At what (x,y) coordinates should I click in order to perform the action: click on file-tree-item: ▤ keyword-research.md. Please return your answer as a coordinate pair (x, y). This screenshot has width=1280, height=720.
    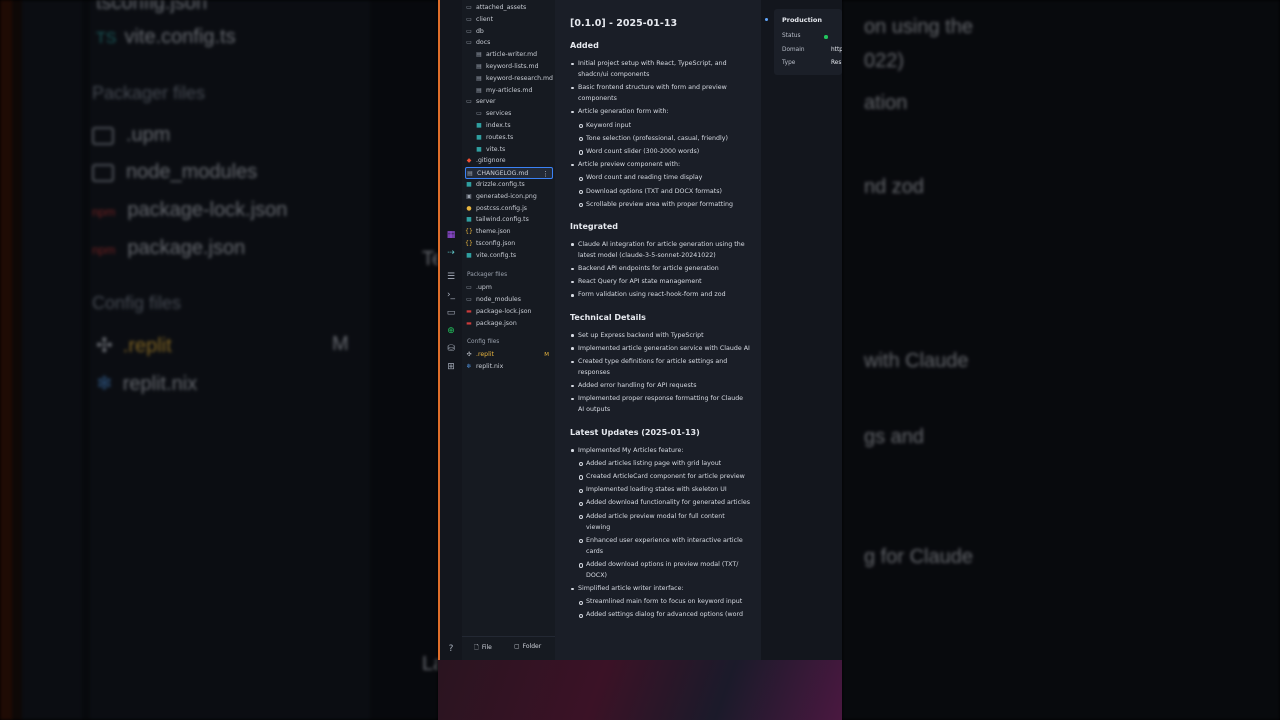
    Looking at the image, I should click on (514, 79).